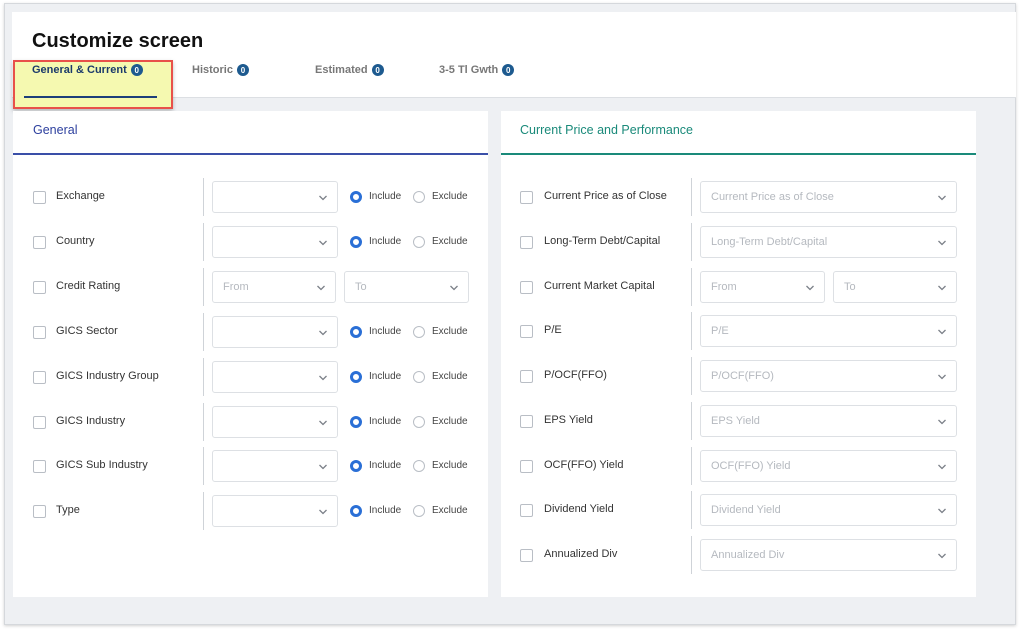 The width and height of the screenshot is (1020, 629). Describe the element at coordinates (107, 375) in the screenshot. I see `row-label-gics-industry-group: GICS Industry Group` at that location.